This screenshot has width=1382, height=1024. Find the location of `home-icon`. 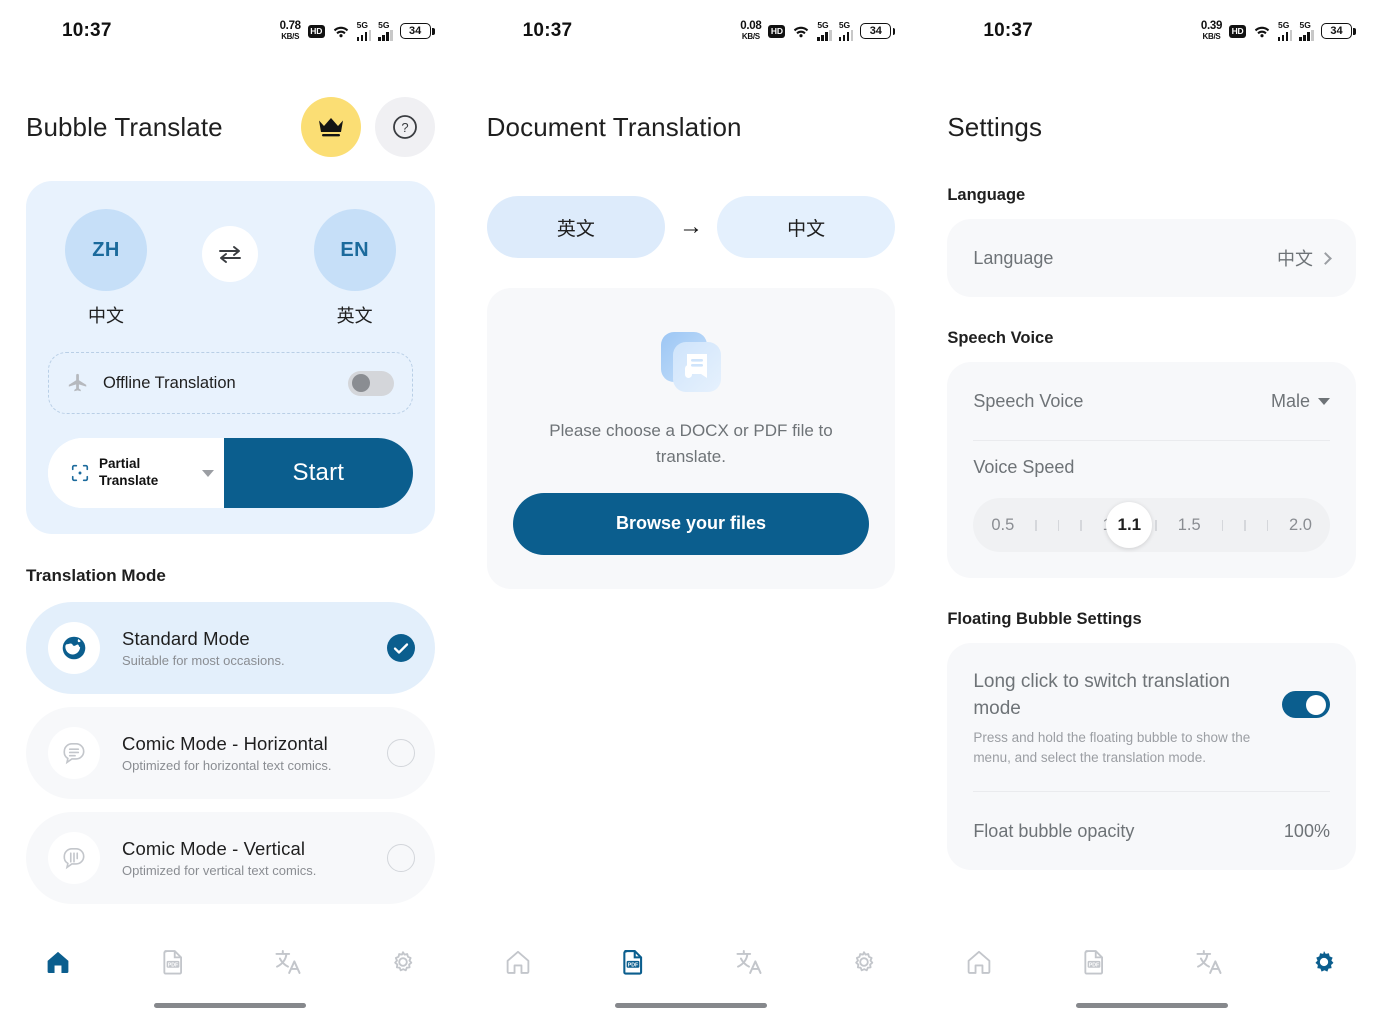

home-icon is located at coordinates (979, 962).